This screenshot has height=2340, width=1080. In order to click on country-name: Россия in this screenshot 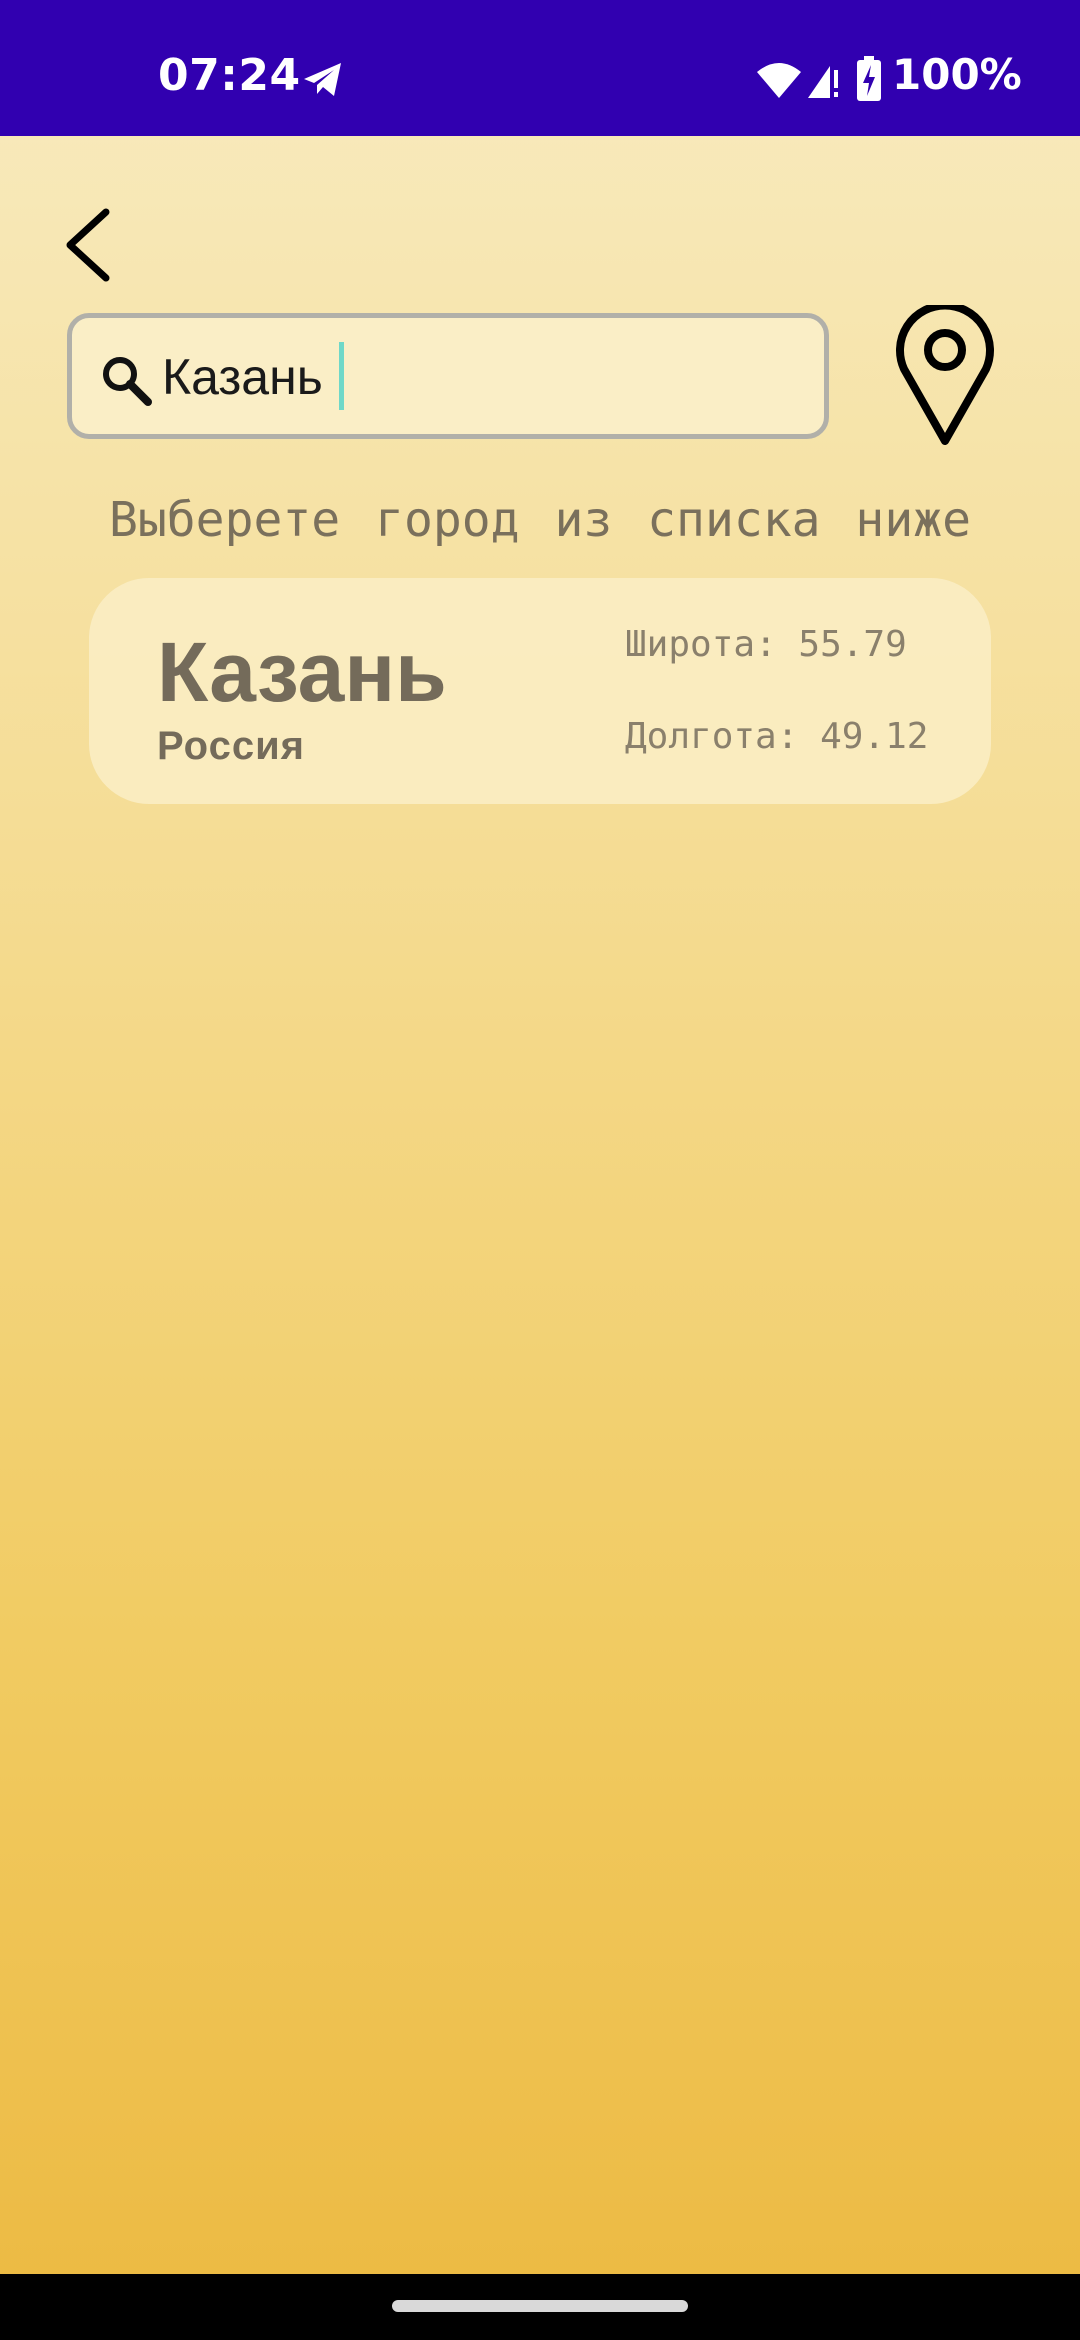, I will do `click(231, 746)`.